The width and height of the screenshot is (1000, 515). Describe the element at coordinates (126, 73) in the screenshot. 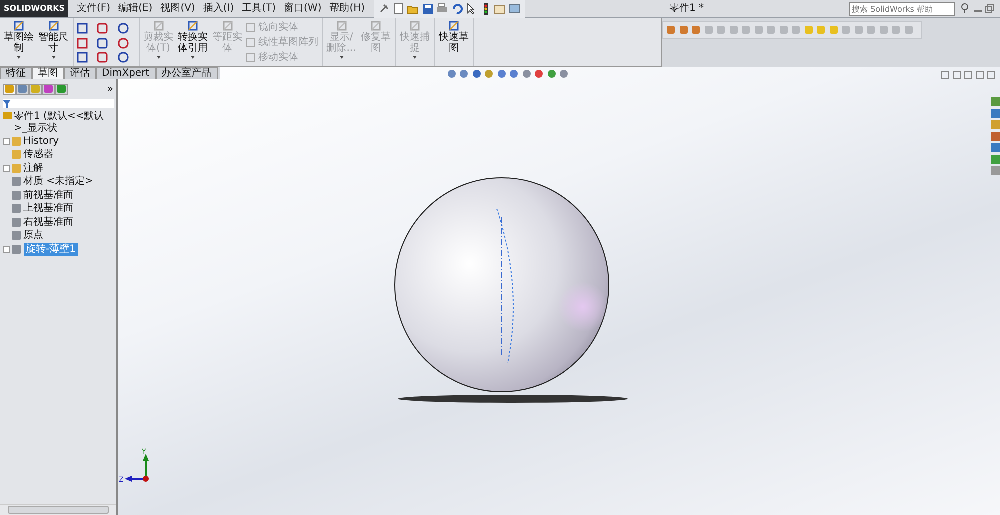

I see `command-tab: DimXpert` at that location.